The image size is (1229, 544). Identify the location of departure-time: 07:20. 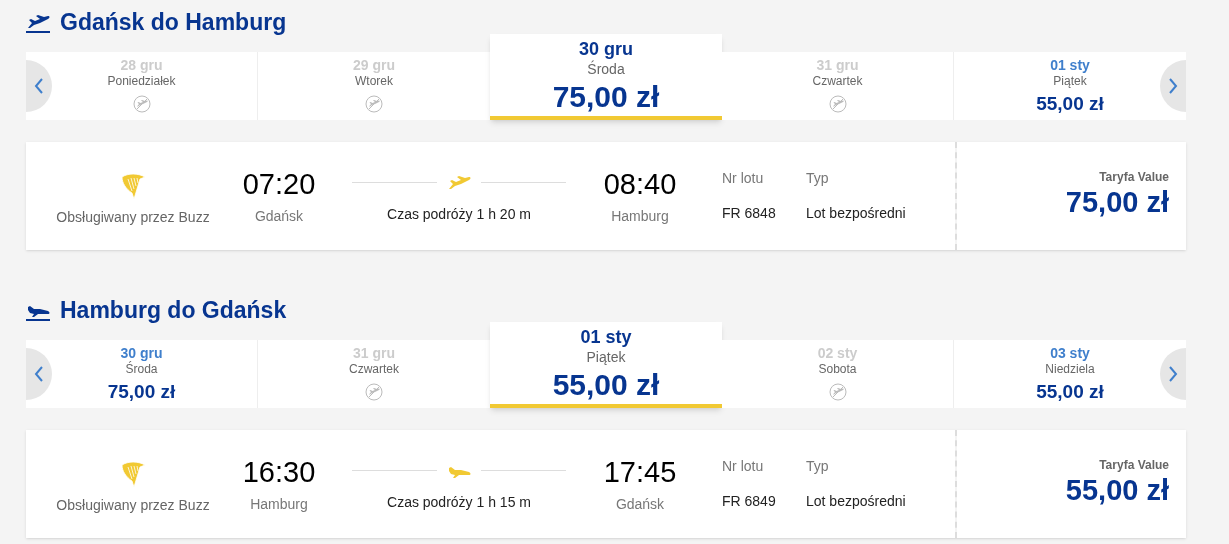
(279, 184).